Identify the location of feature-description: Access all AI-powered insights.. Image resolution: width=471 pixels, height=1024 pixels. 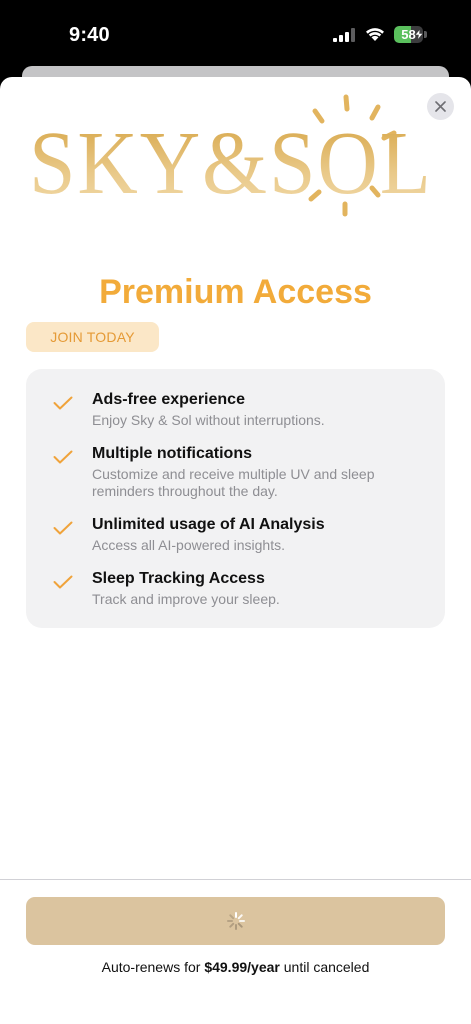
(188, 545).